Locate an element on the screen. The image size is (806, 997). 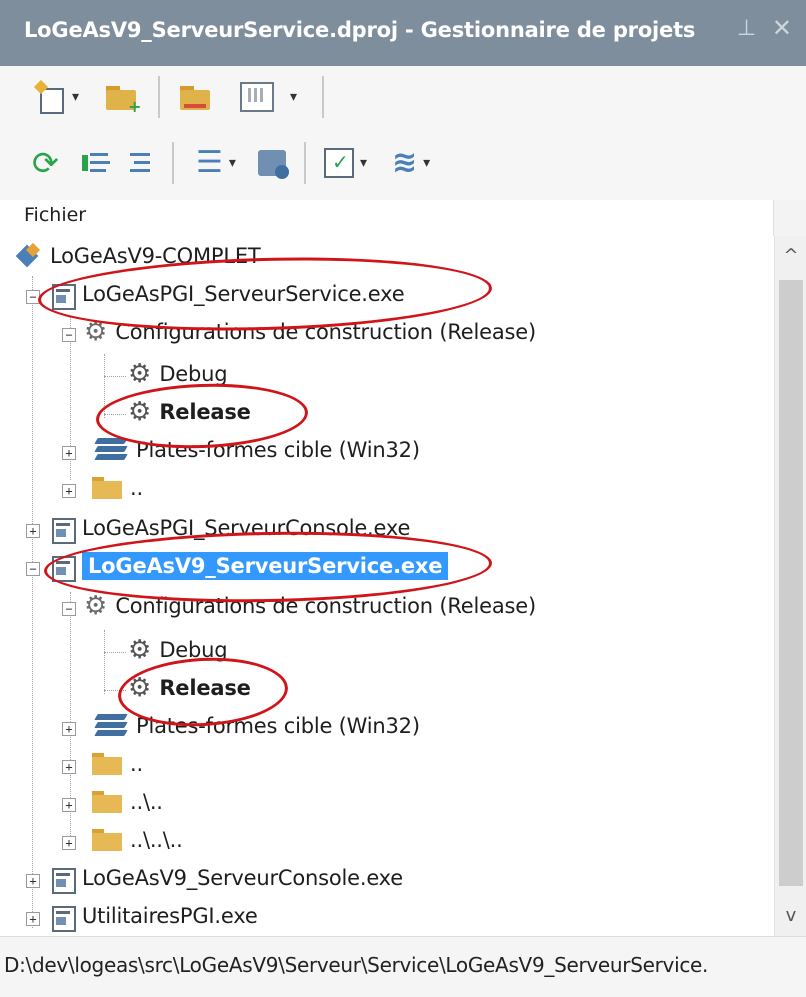
tree-item-project: UtilitairesPGI.exe is located at coordinates (152, 916).